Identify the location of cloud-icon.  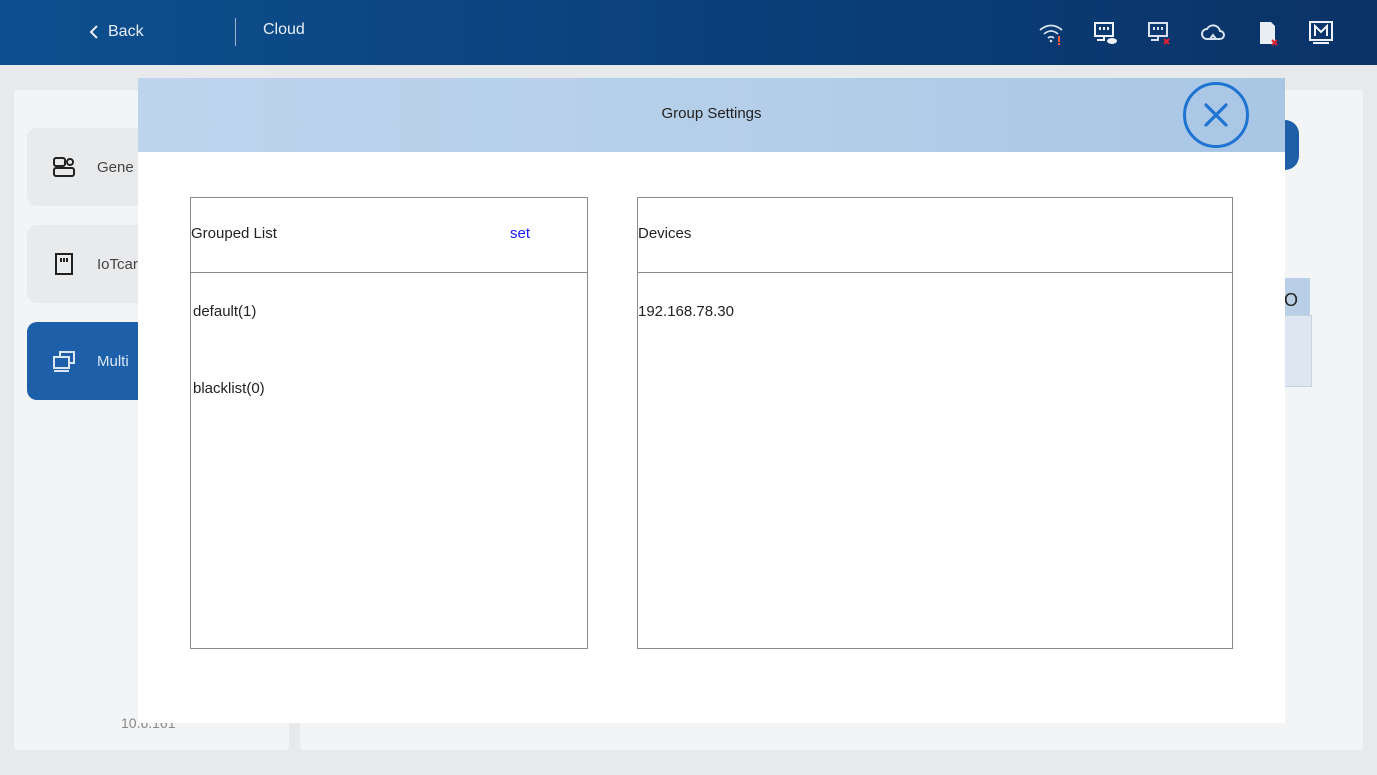
(1213, 33).